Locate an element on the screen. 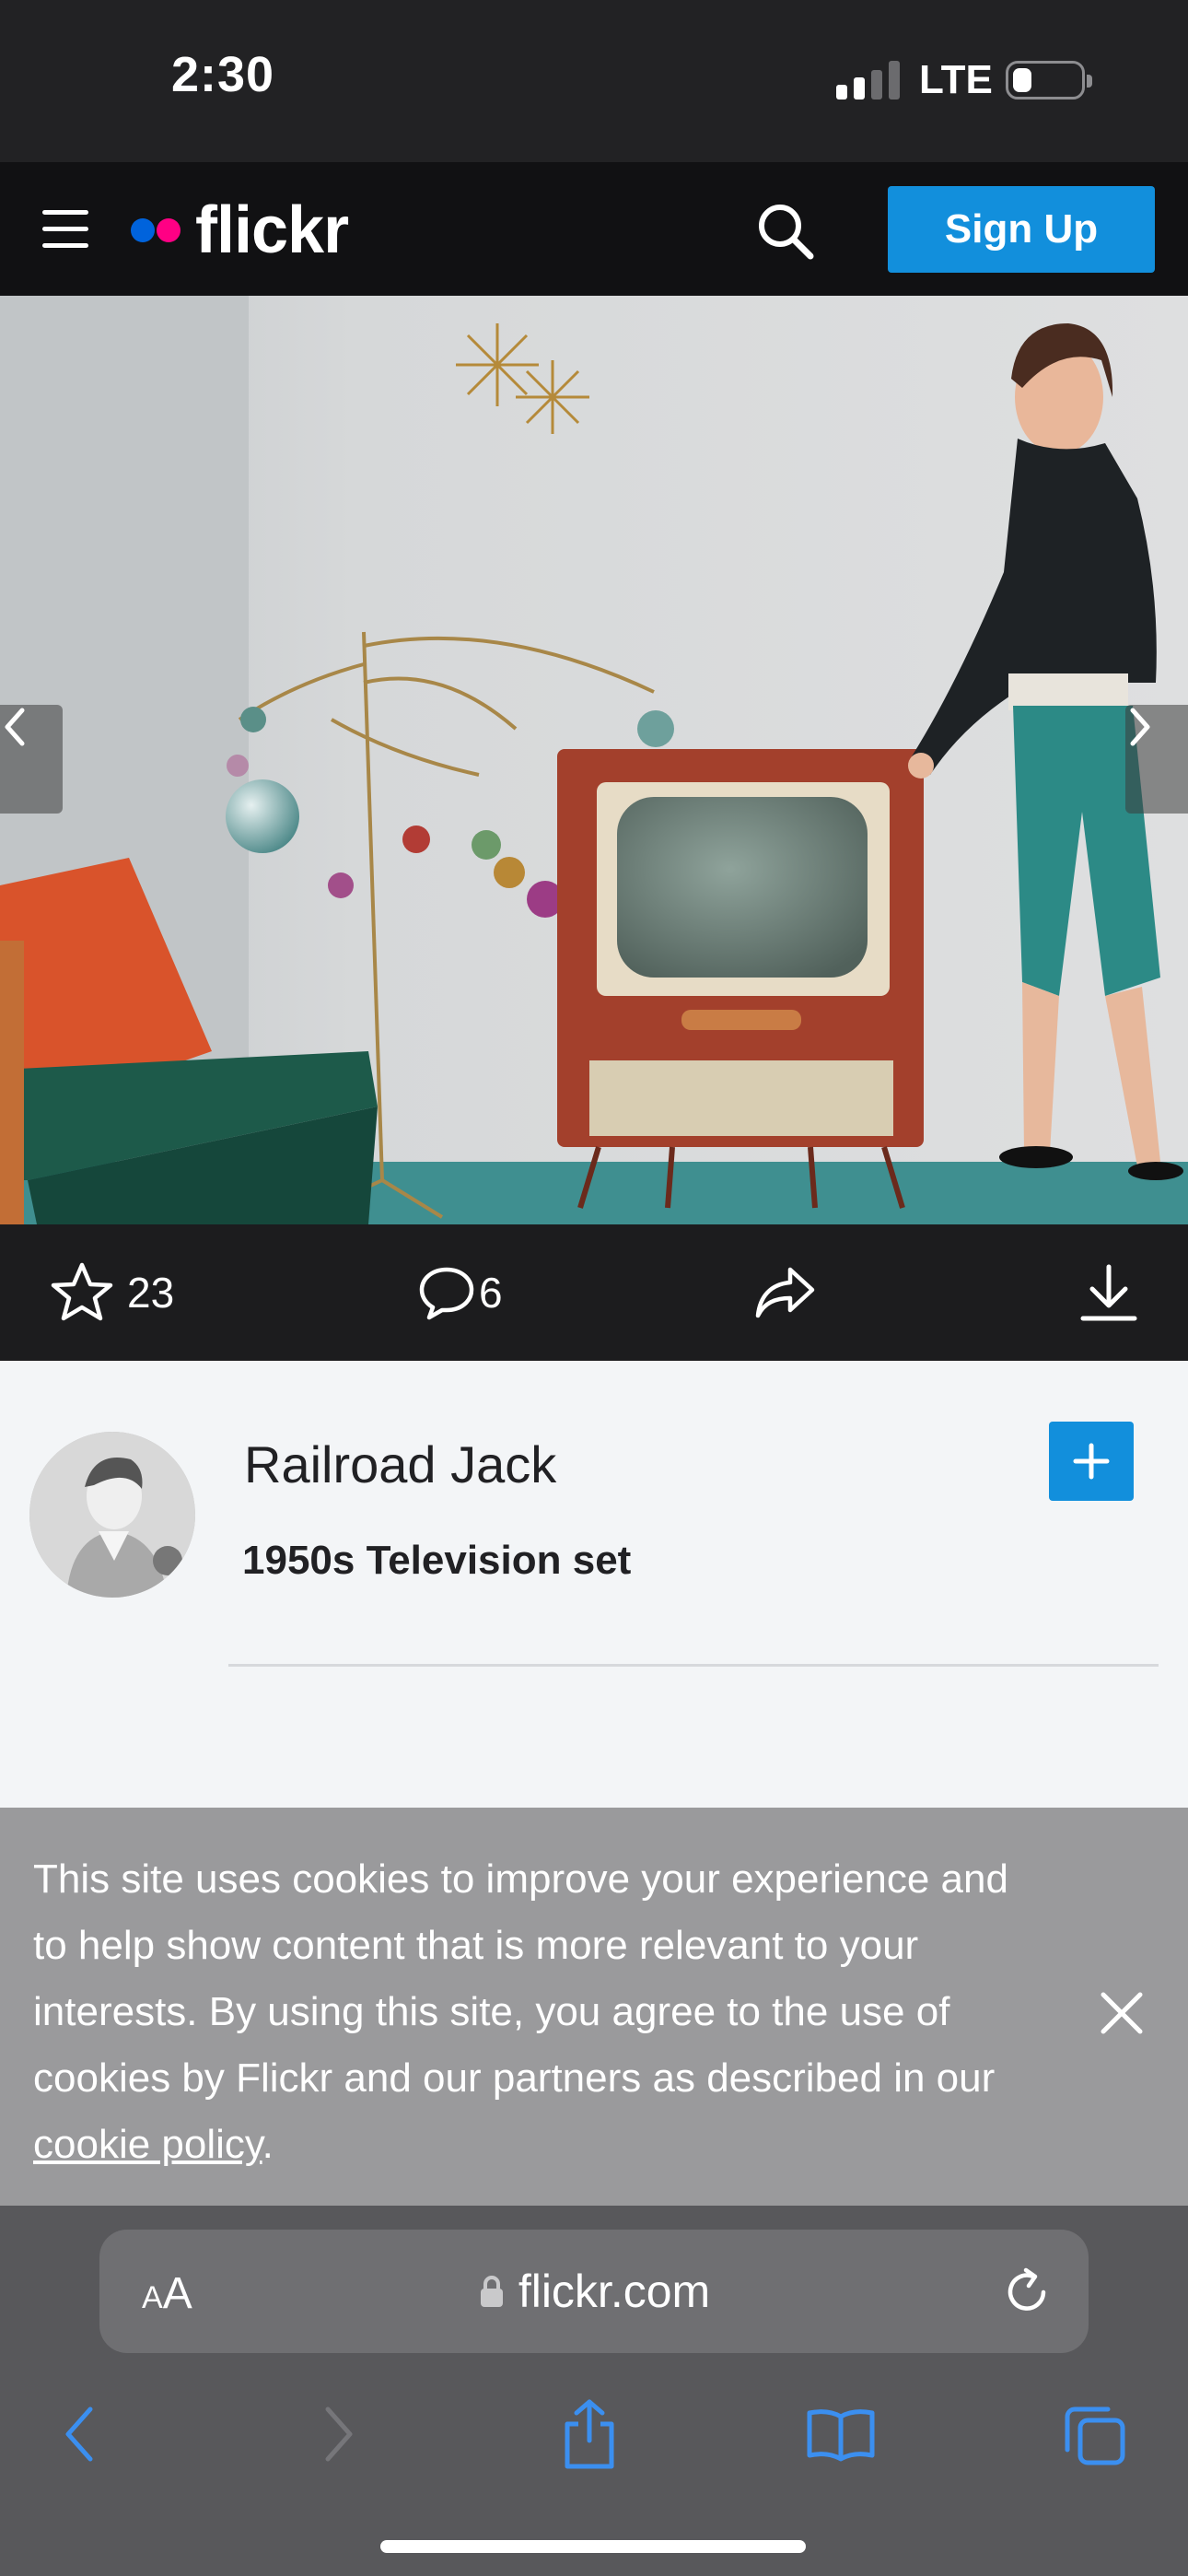  status-time: 2:30 is located at coordinates (223, 74).